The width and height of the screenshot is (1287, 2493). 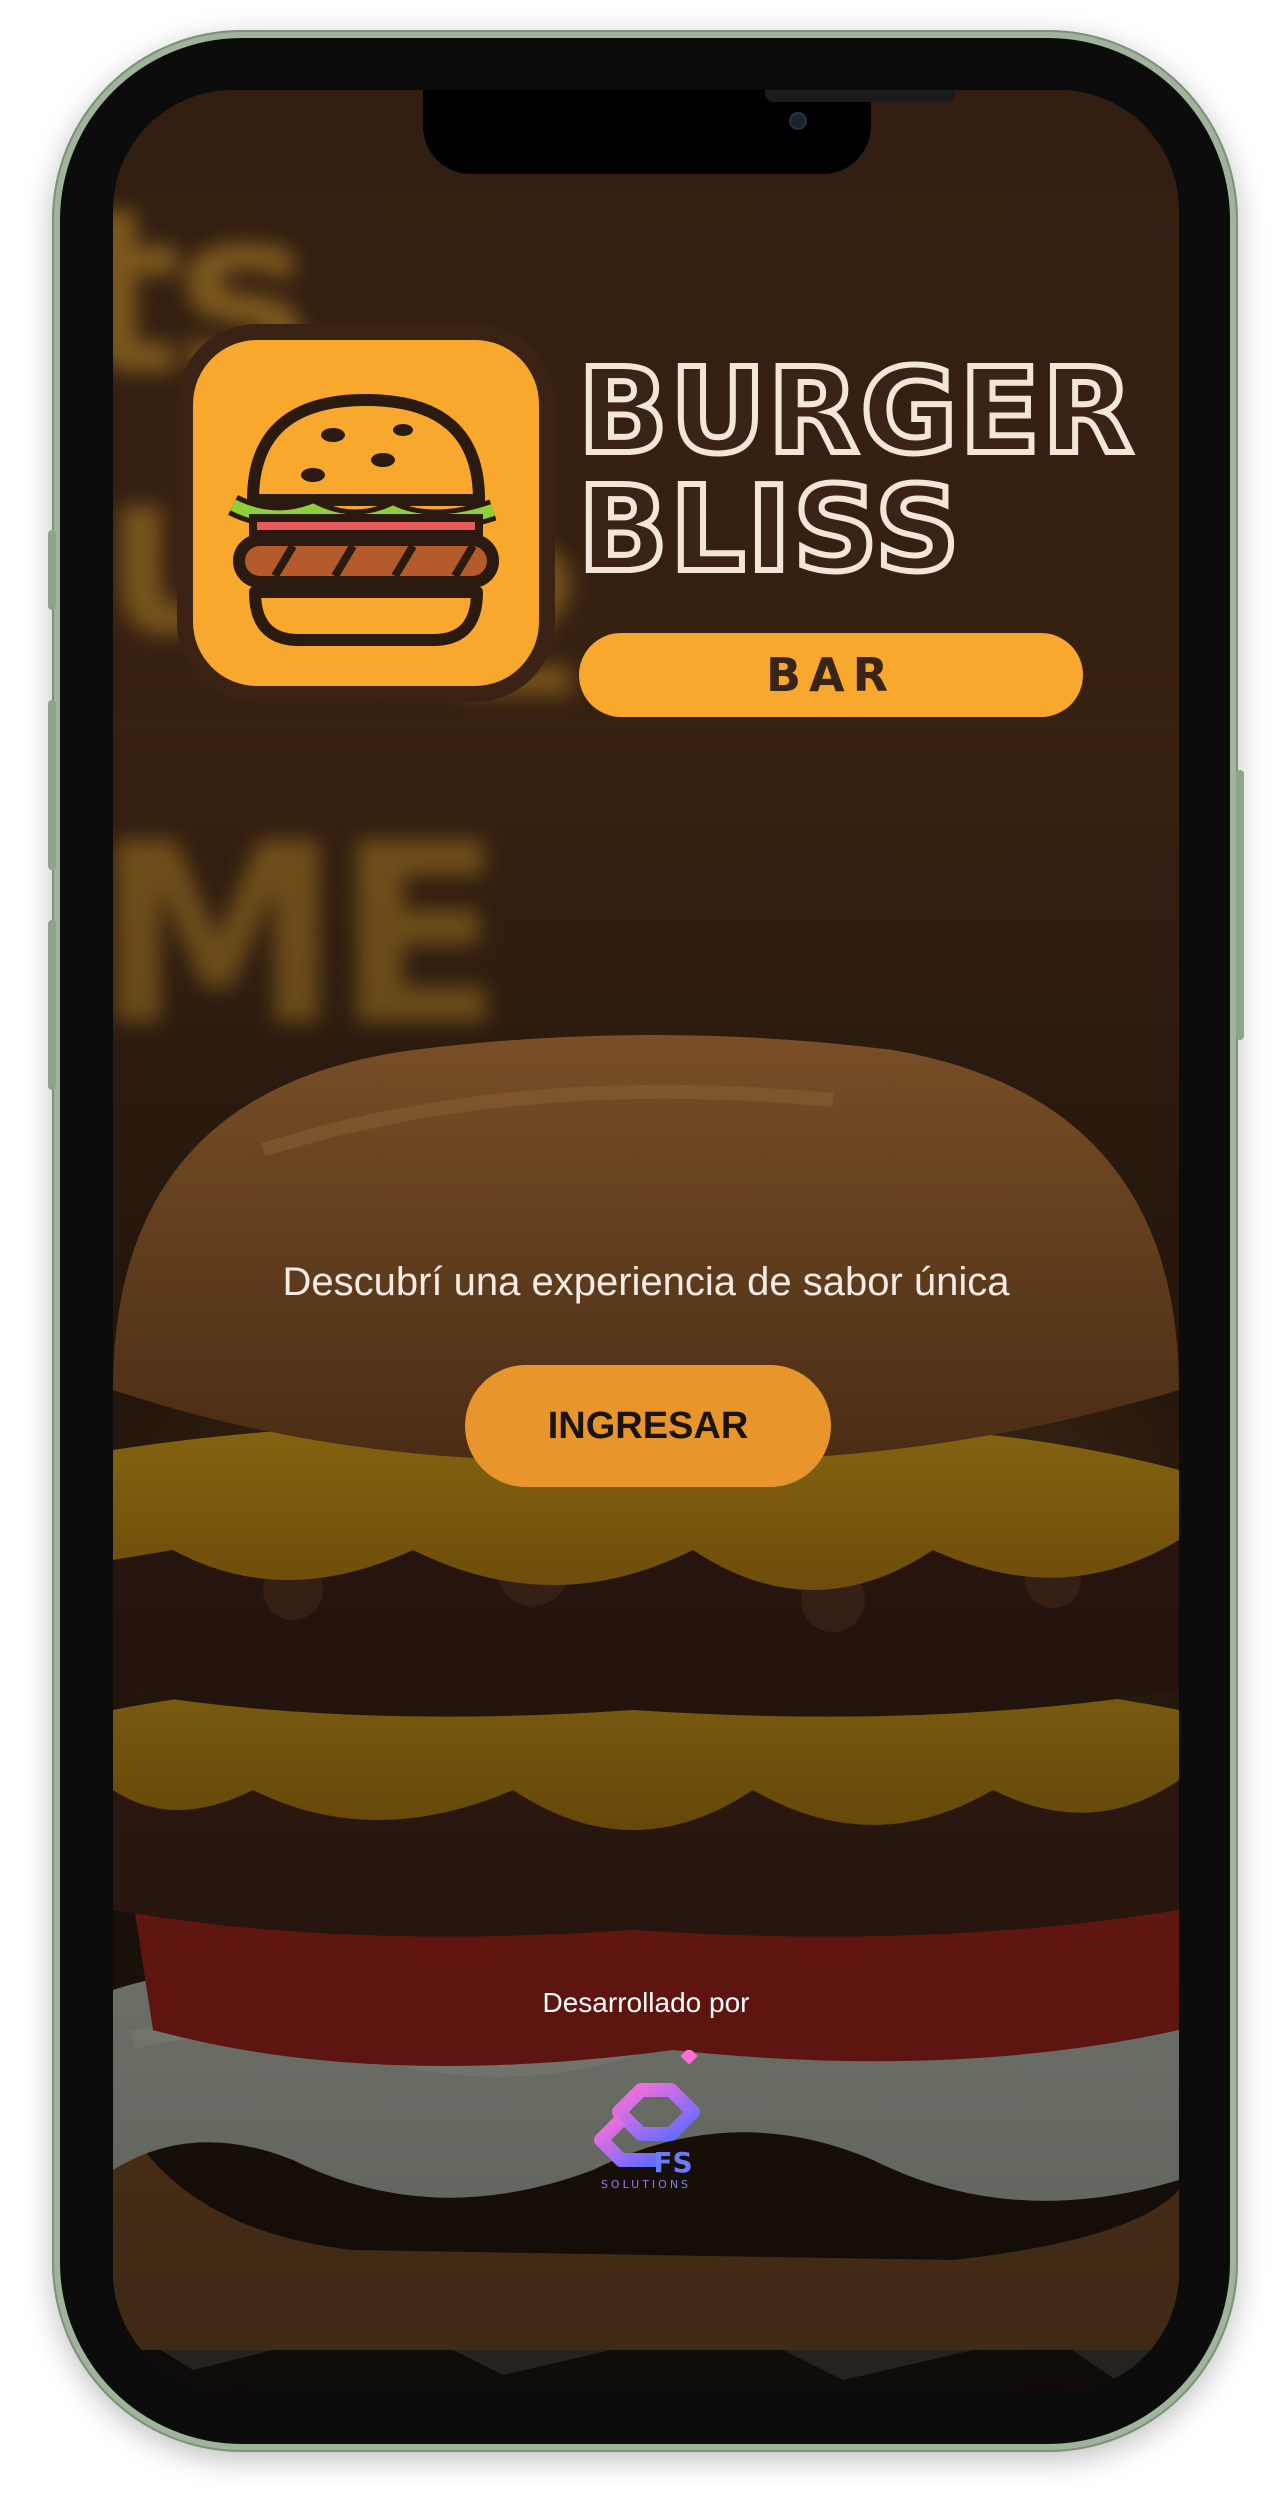 I want to click on side-button-volume-down, so click(x=52, y=1005).